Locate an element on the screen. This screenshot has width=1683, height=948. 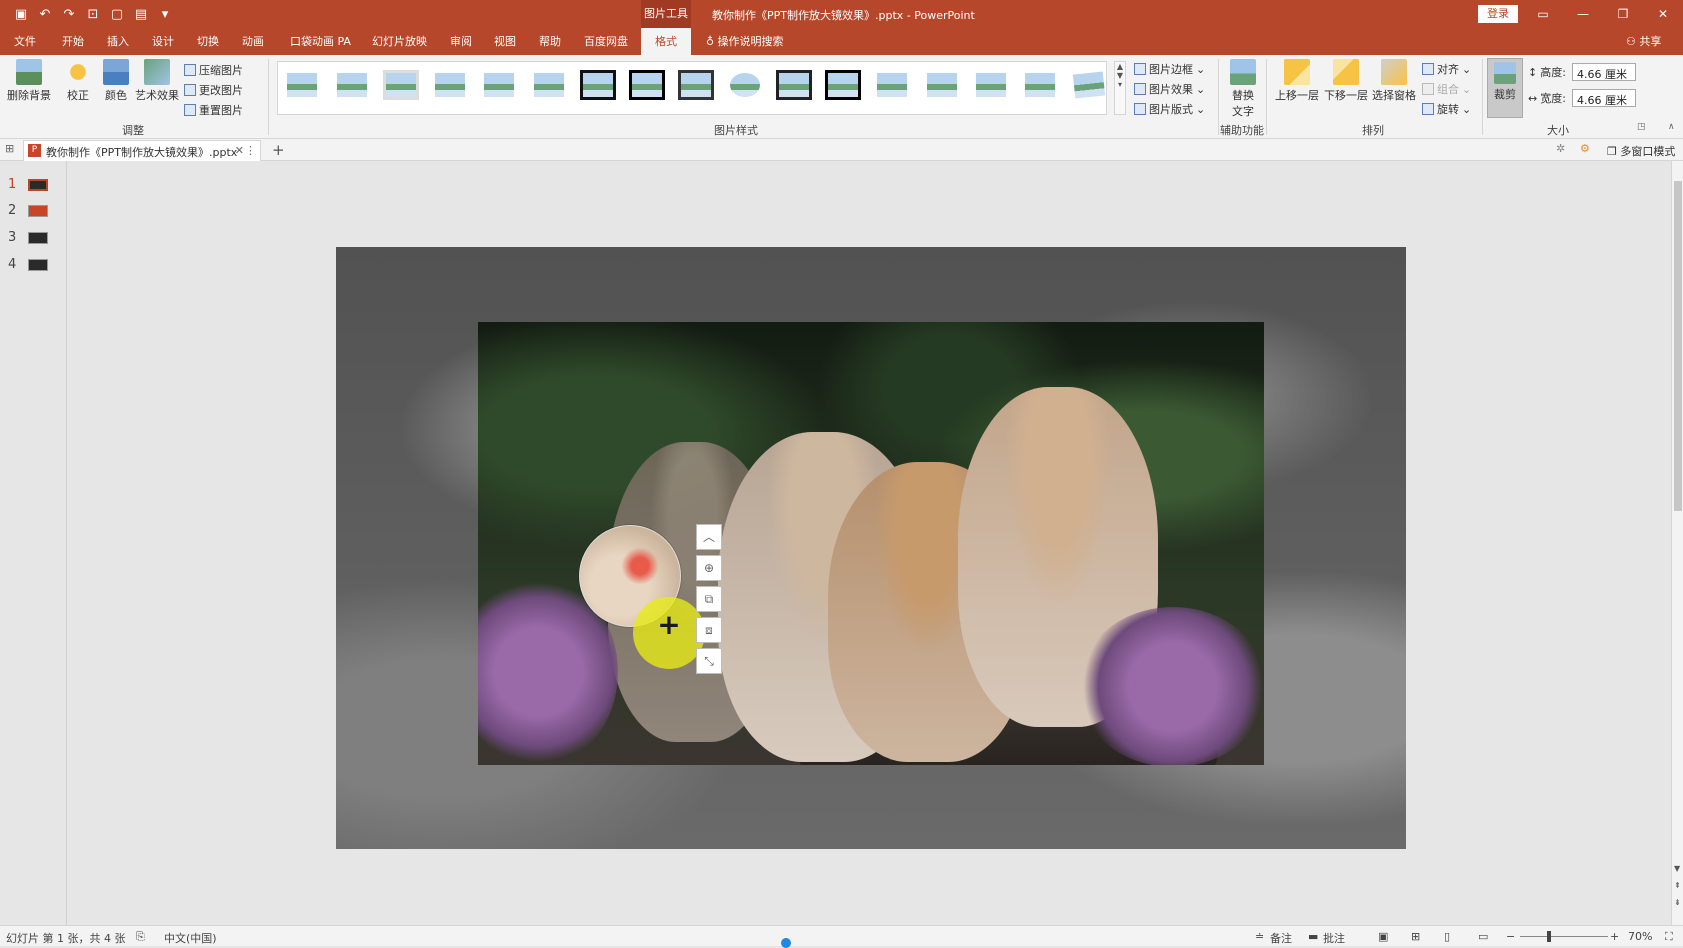
picture-effects-button: 图片效果 ⌄ is located at coordinates (1169, 89).